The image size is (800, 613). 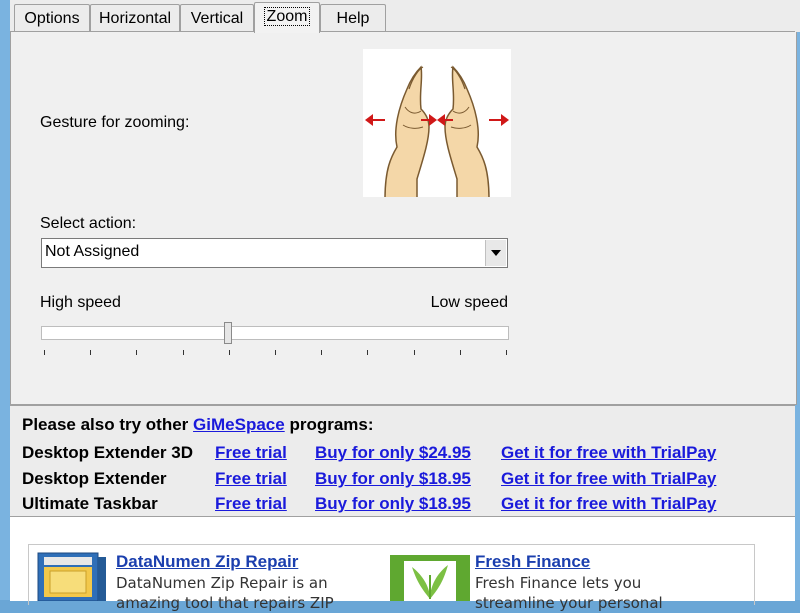 I want to click on high-speed-label: High speed, so click(x=80, y=302).